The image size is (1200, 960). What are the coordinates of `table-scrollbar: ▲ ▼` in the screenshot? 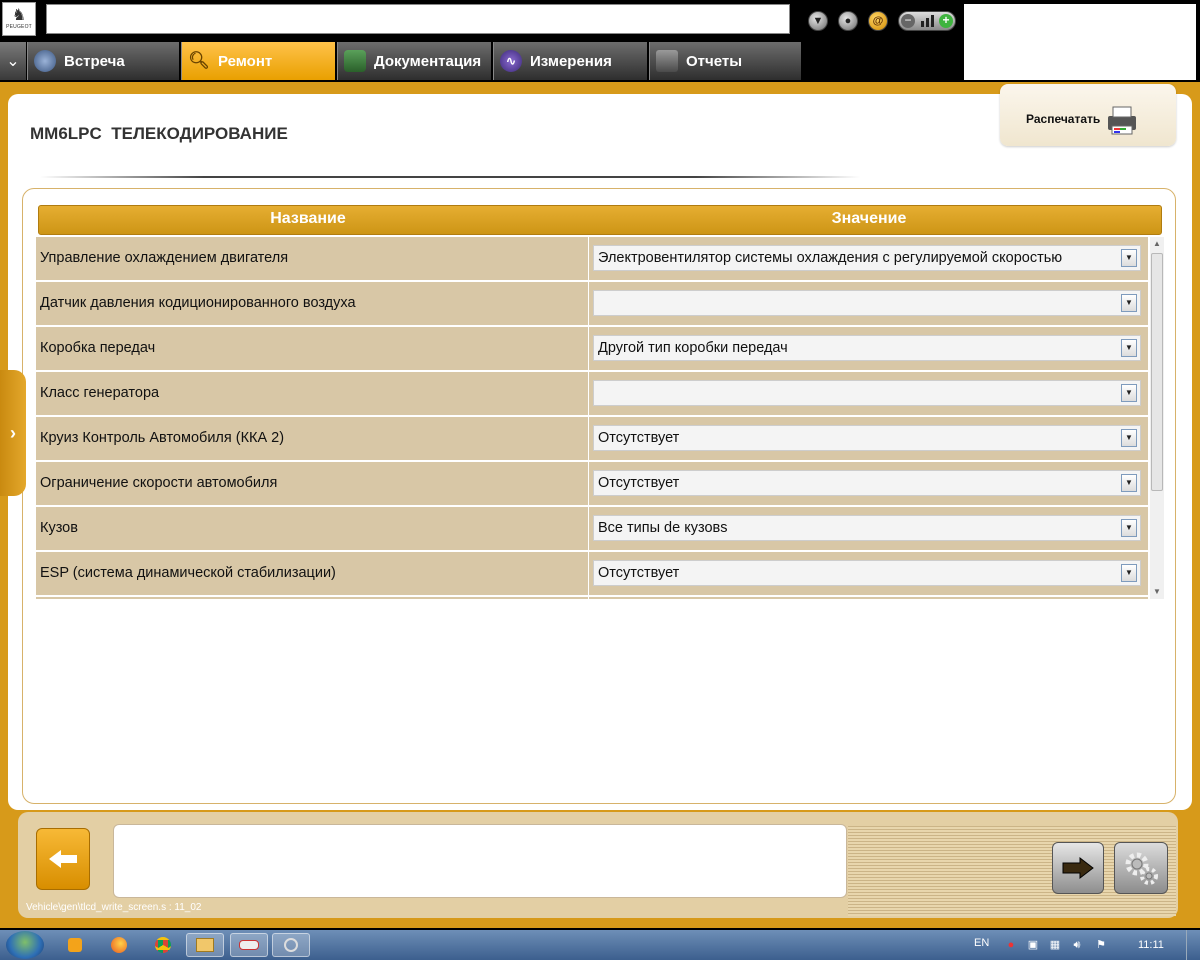 It's located at (1157, 418).